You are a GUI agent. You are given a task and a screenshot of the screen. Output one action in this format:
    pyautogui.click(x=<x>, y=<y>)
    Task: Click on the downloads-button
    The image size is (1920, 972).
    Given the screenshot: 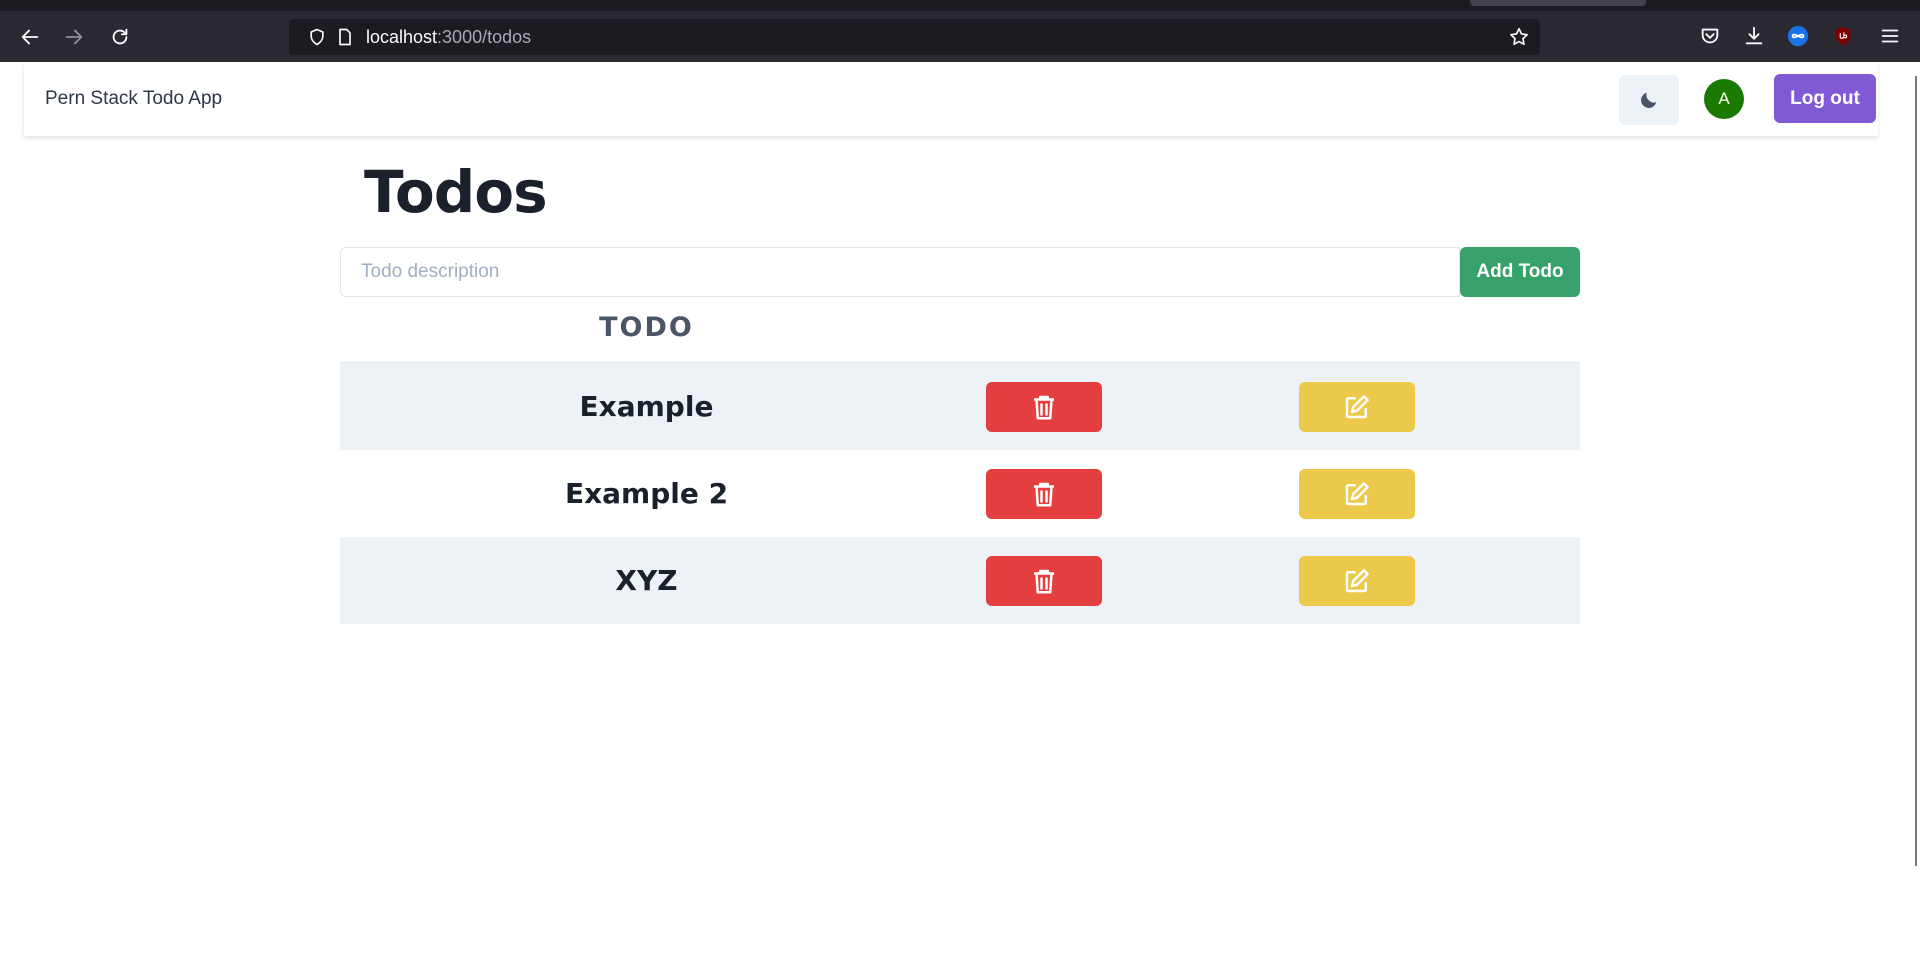 What is the action you would take?
    pyautogui.click(x=1754, y=36)
    